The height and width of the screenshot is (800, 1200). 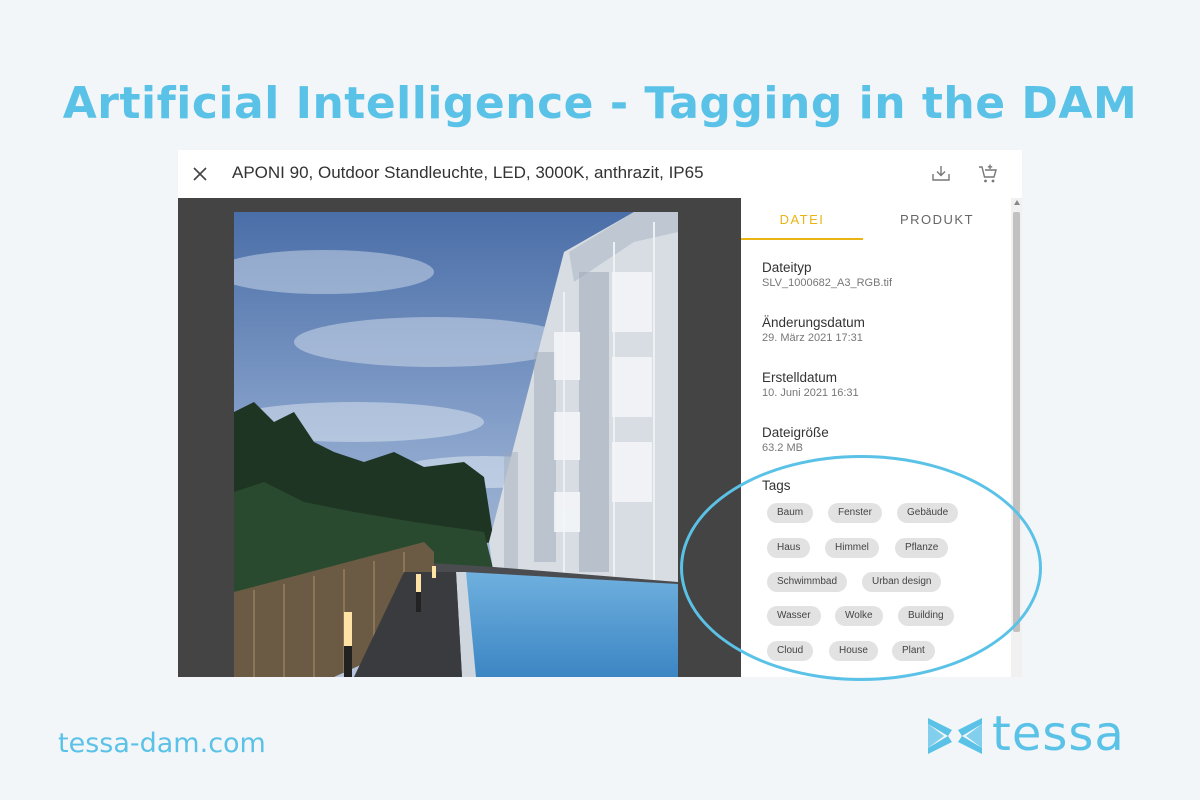 I want to click on field-aenderungsdatum: Änderungsdatum 29. März 2021 17:31, so click(x=813, y=329).